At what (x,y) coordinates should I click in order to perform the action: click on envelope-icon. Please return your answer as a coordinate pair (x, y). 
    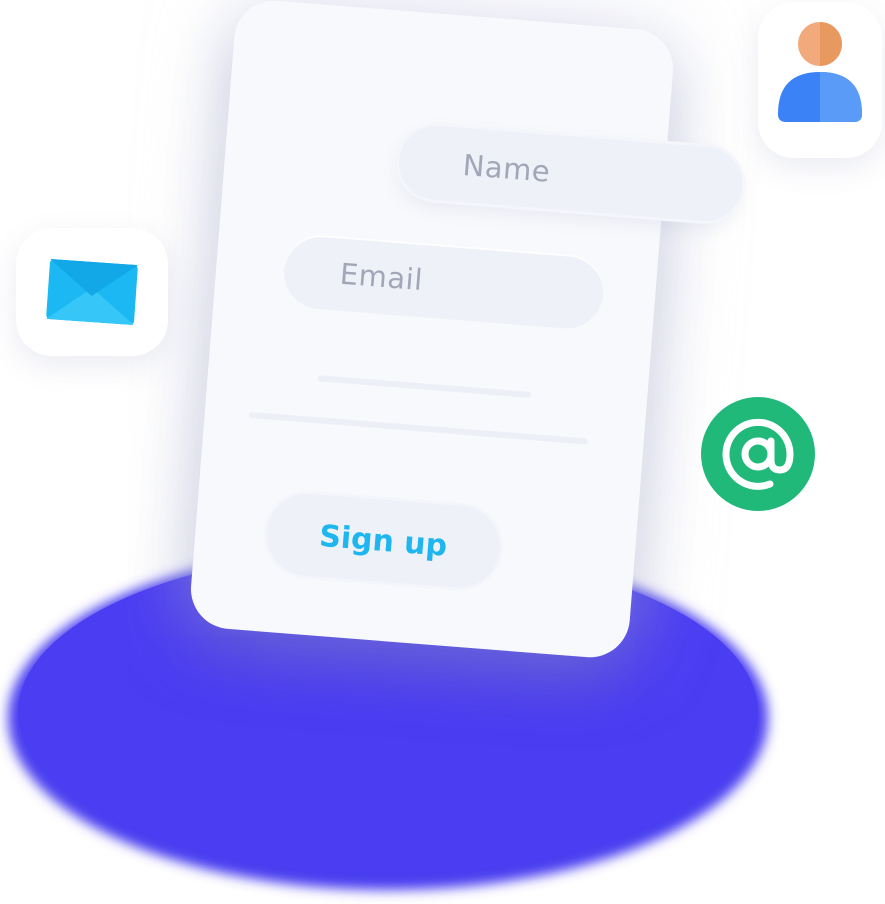
    Looking at the image, I should click on (92, 292).